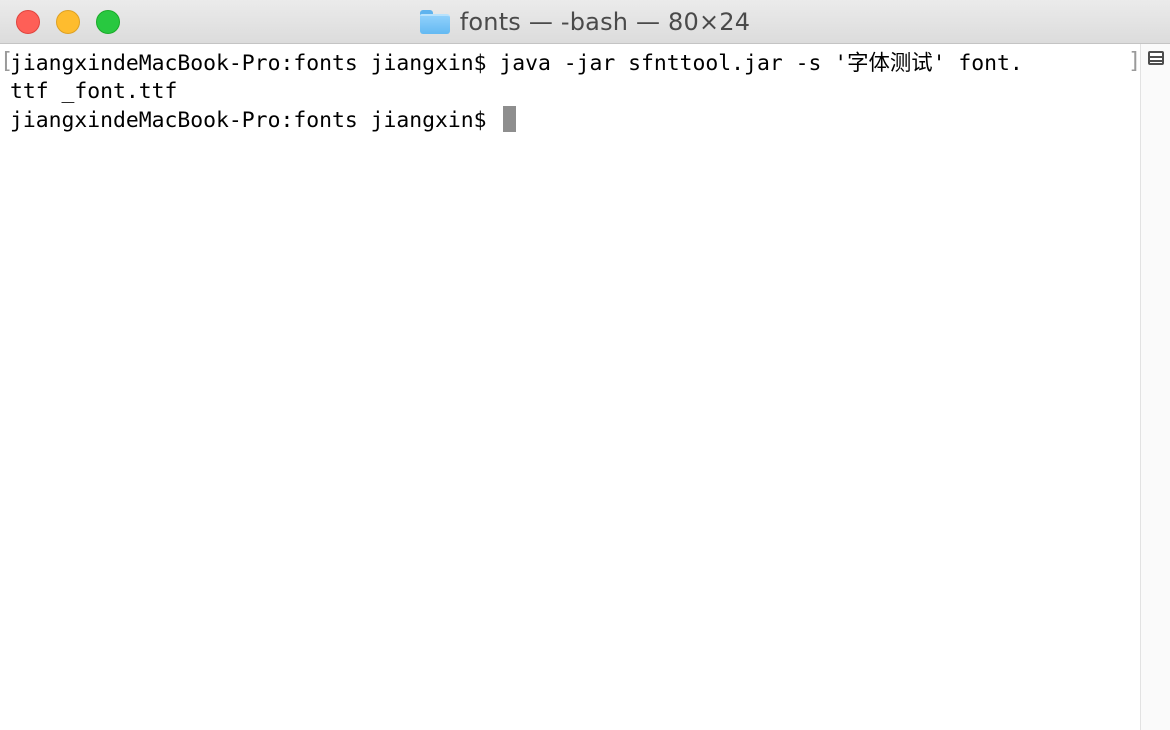 The image size is (1170, 730). I want to click on terminal-prompt: jiangxindeMacBook-Pro:fonts jiangxin$, so click(255, 120).